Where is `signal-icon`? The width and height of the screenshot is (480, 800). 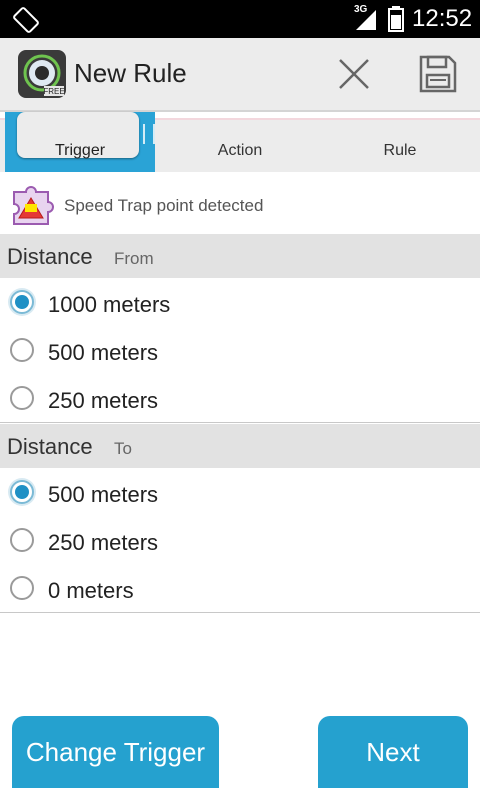 signal-icon is located at coordinates (366, 21).